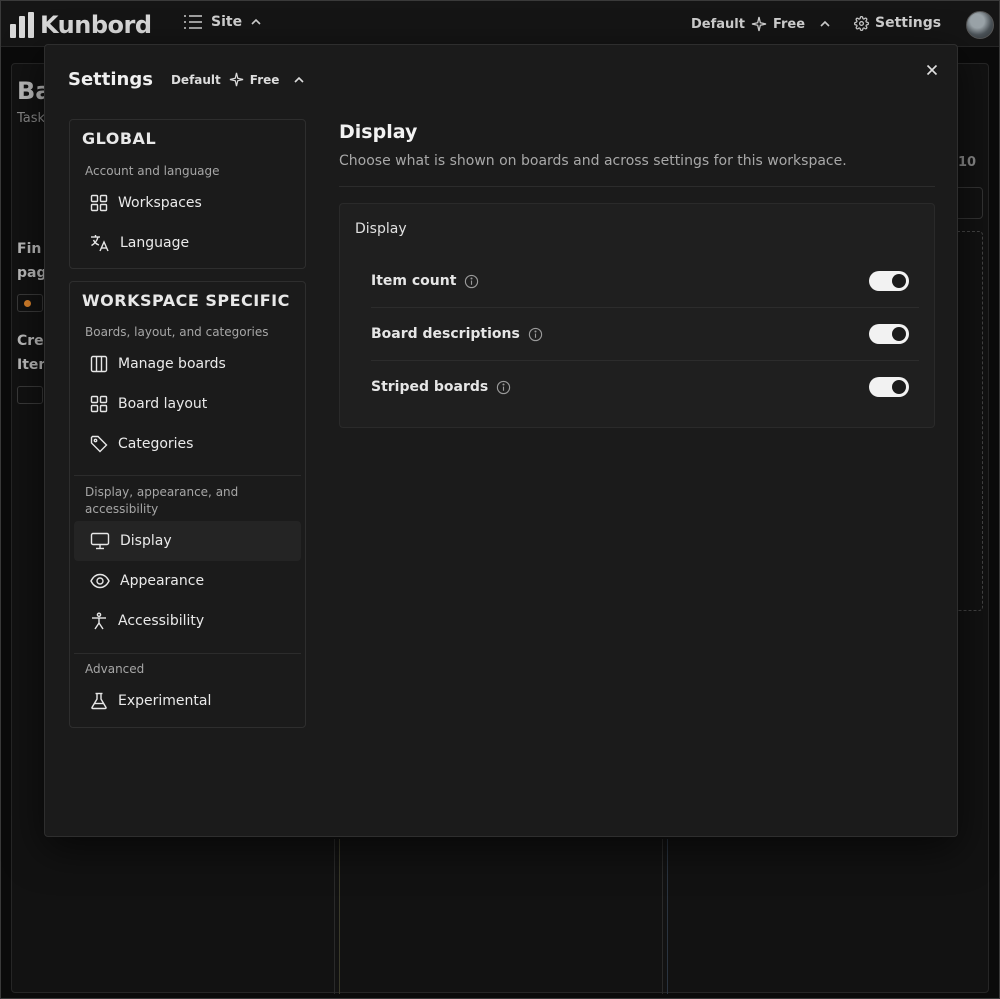  What do you see at coordinates (908, 23) in the screenshot?
I see `settings-label: Settings` at bounding box center [908, 23].